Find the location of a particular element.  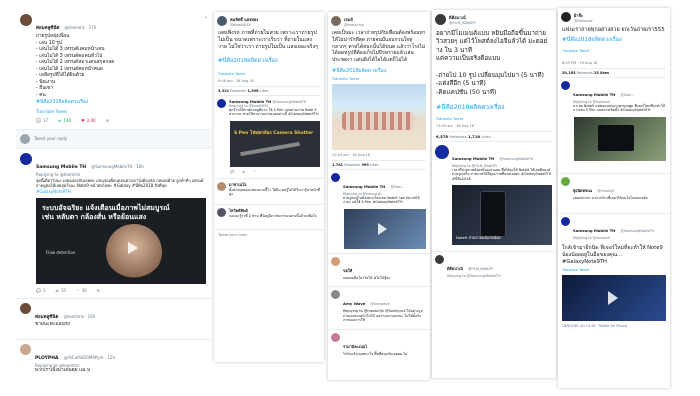

retweet-icon: ⇄ is located at coordinates (244, 171).